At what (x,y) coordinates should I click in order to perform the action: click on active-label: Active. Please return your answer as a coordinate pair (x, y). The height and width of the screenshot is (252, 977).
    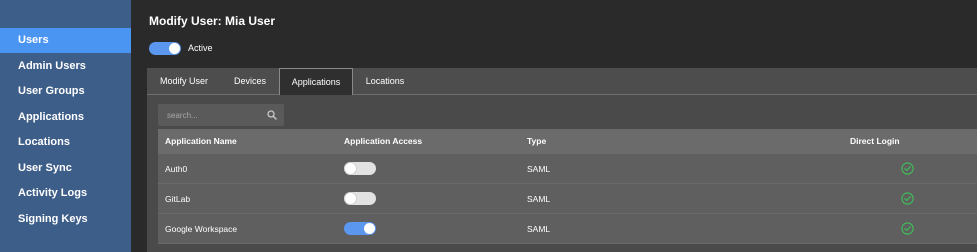
    Looking at the image, I should click on (200, 48).